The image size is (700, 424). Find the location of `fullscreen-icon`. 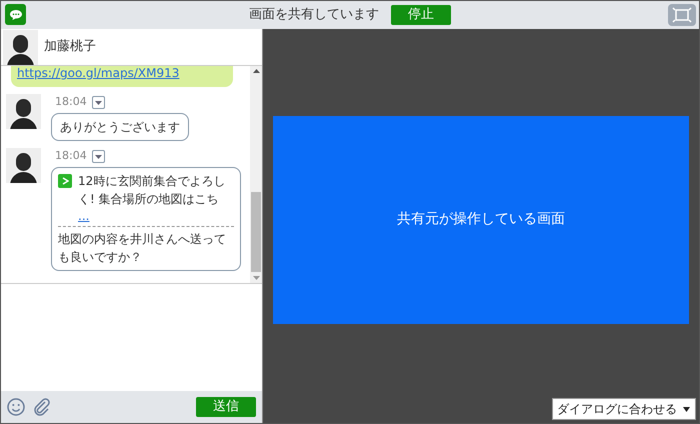

fullscreen-icon is located at coordinates (682, 15).